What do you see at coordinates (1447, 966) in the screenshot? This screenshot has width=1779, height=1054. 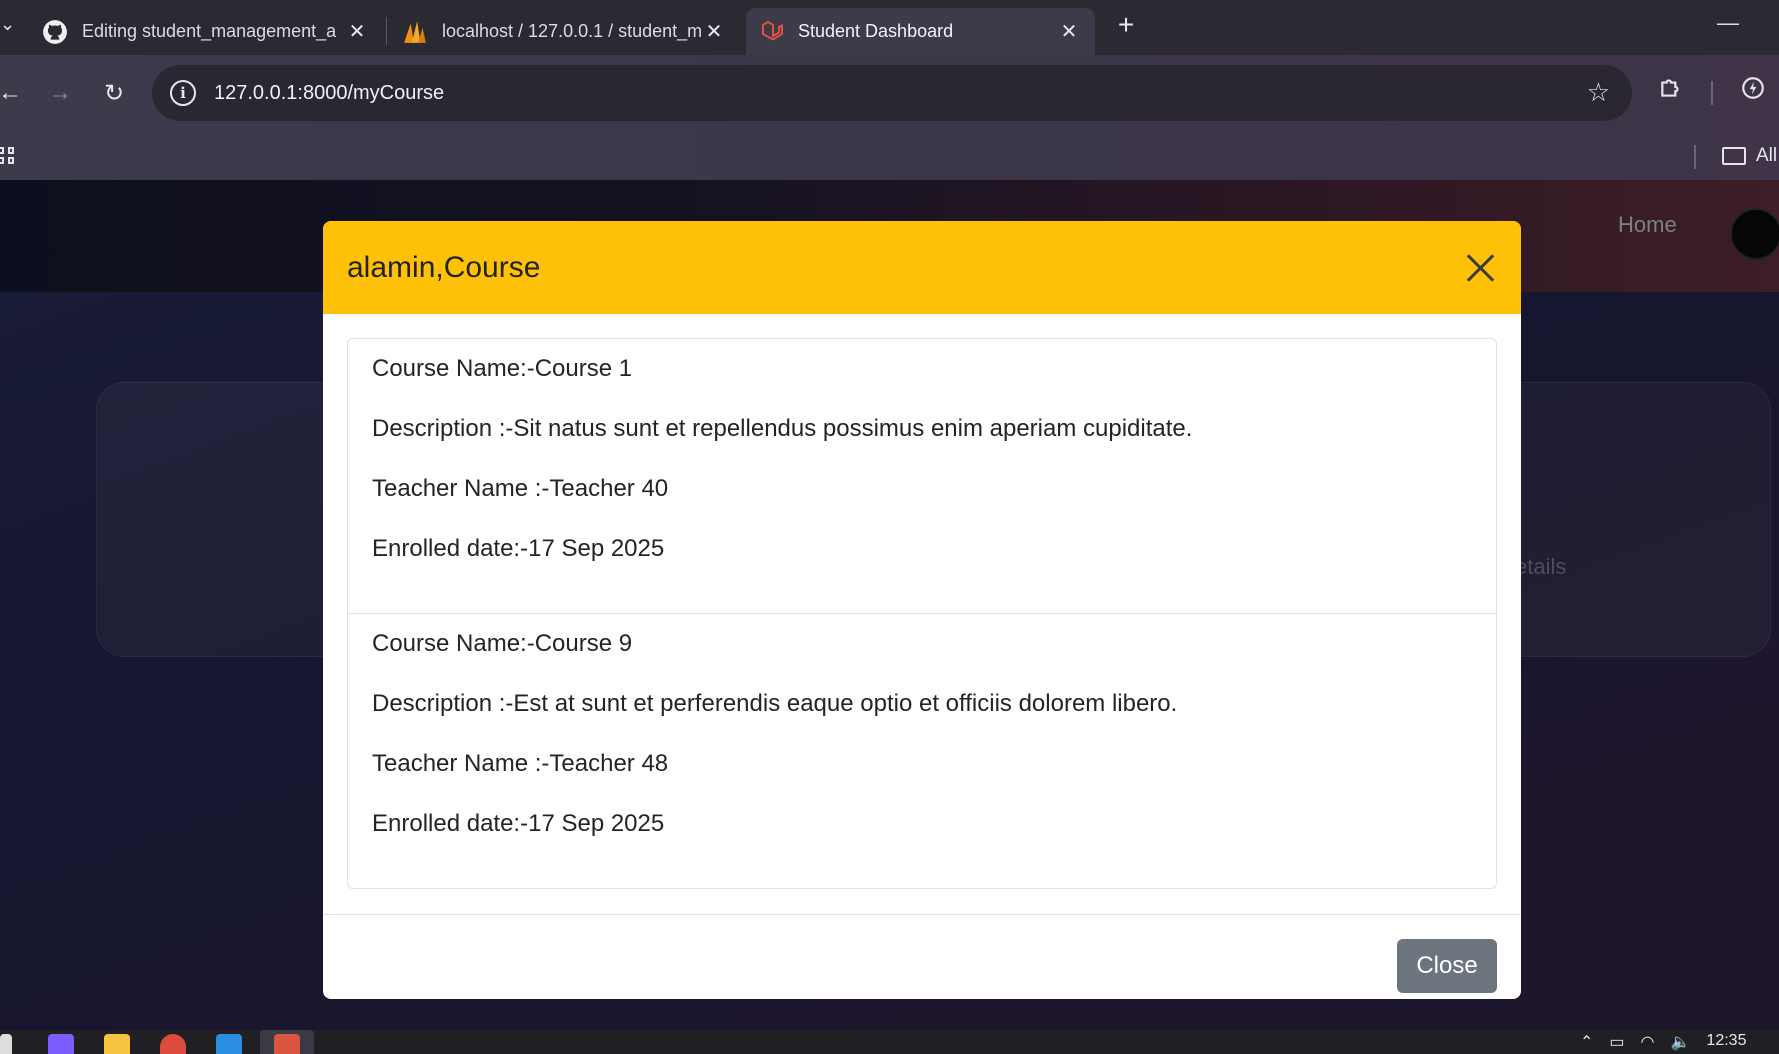 I see `close-button: Close` at bounding box center [1447, 966].